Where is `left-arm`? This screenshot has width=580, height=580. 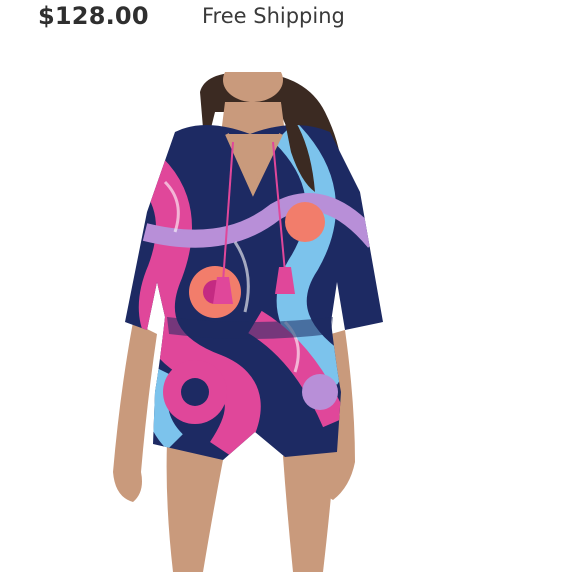 left-arm is located at coordinates (135, 412).